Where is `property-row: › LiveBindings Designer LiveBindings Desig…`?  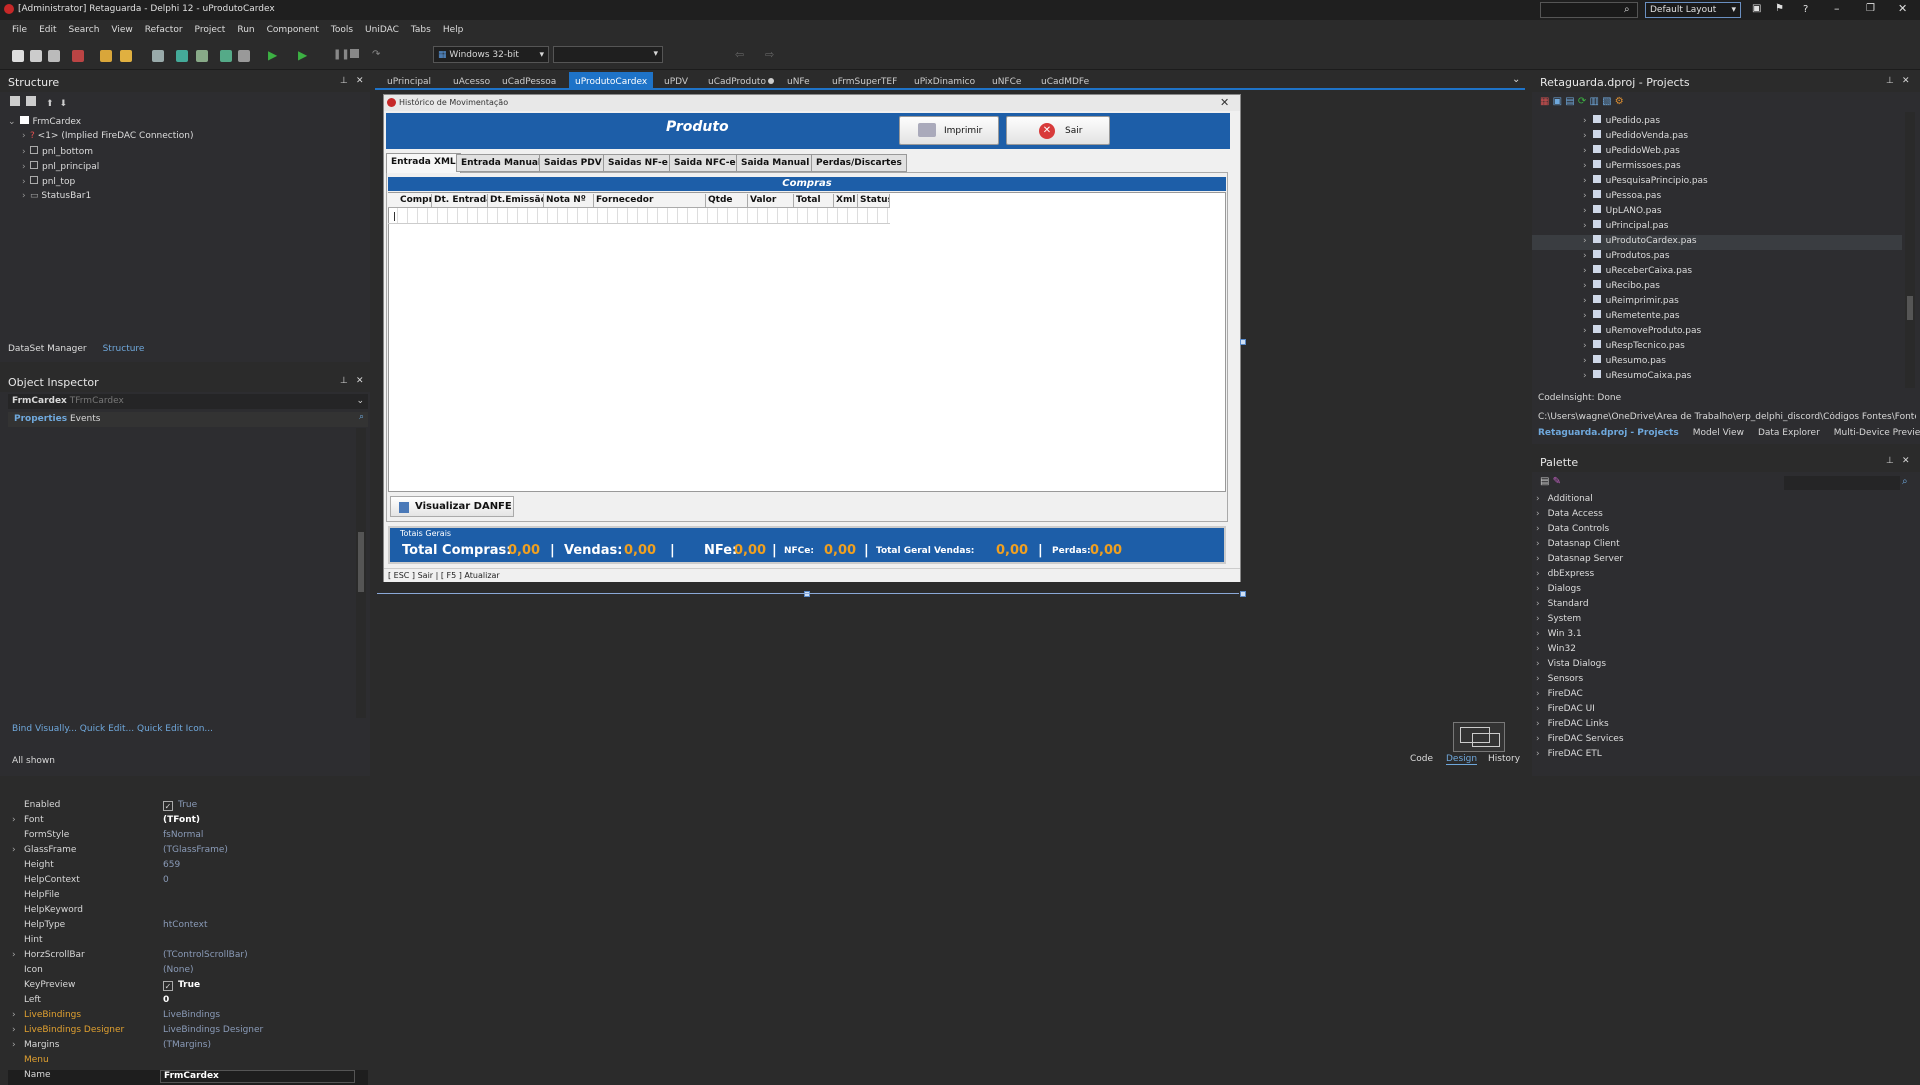 property-row: › LiveBindings Designer LiveBindings Desig… is located at coordinates (188, 1032).